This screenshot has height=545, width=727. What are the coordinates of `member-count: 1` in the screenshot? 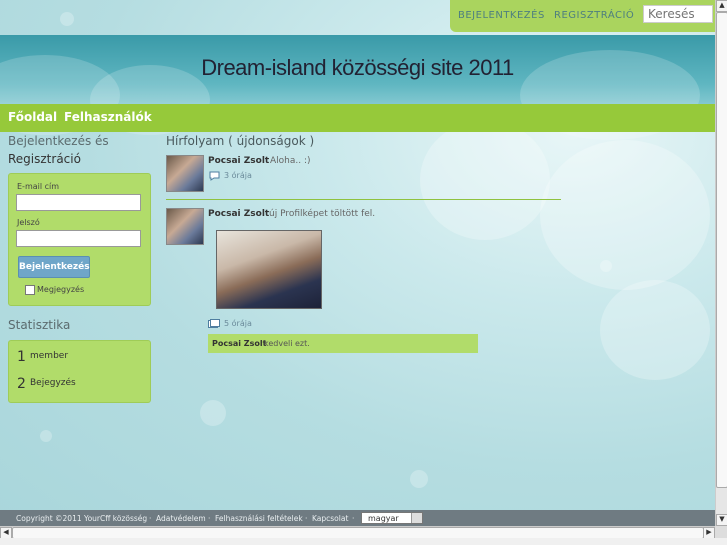 It's located at (21, 357).